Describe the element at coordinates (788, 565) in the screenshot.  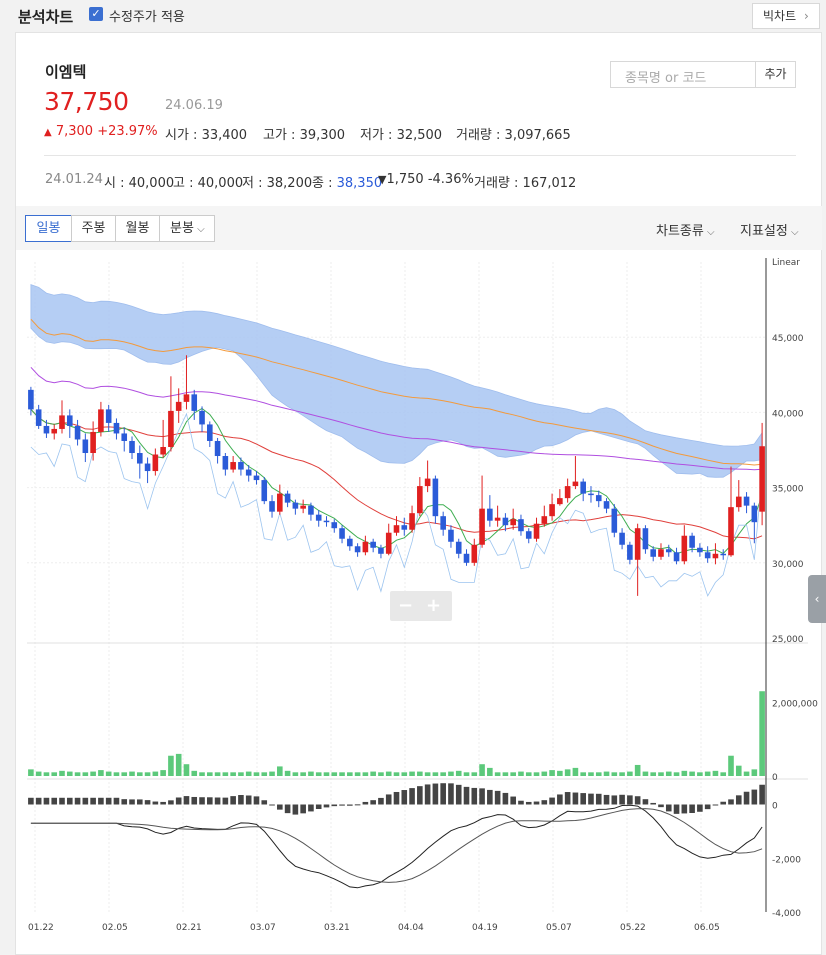
I see `price-tick-label: 30,000` at that location.